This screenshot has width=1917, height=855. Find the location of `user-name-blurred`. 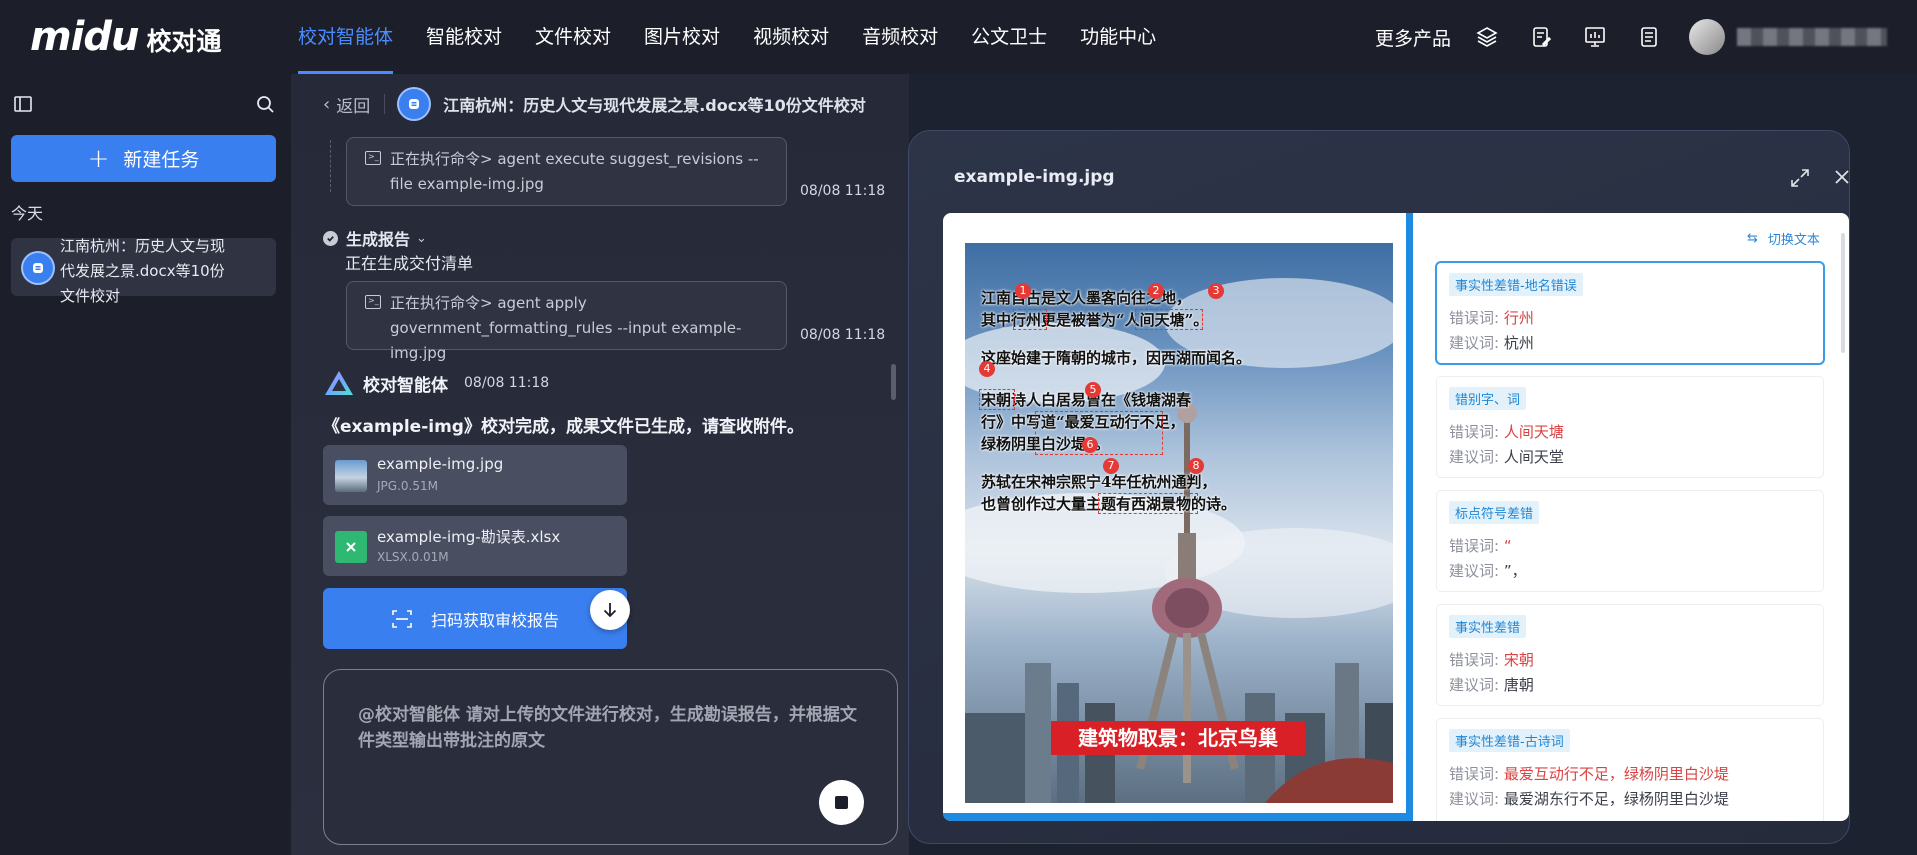

user-name-blurred is located at coordinates (1812, 37).